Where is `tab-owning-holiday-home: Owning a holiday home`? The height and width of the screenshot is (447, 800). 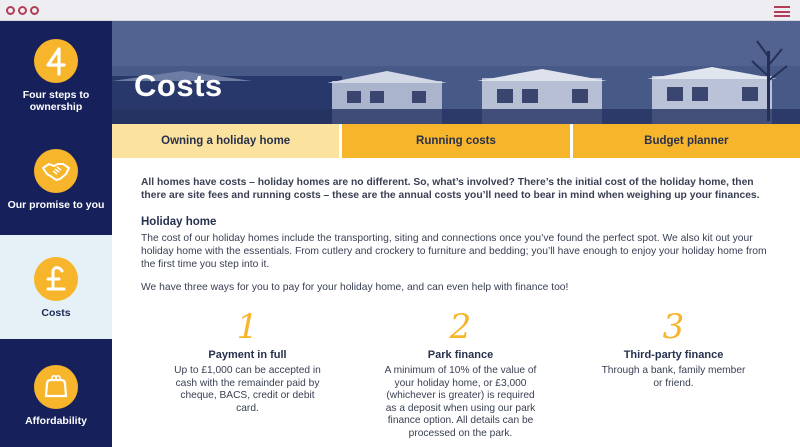
tab-owning-holiday-home: Owning a holiday home is located at coordinates (226, 141).